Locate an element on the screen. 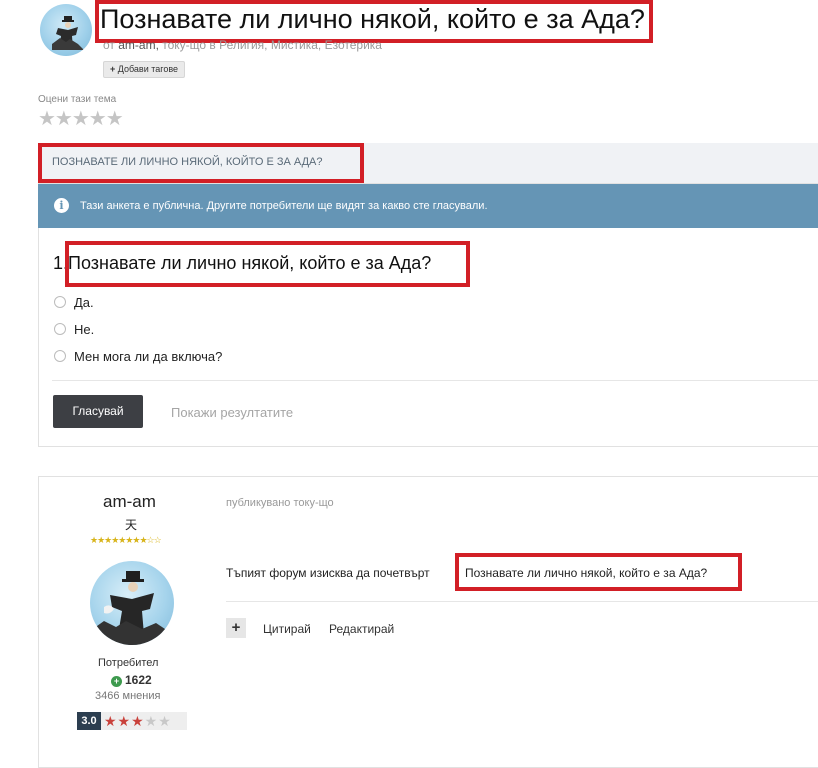  score-stars: ★★★★★ is located at coordinates (138, 721).